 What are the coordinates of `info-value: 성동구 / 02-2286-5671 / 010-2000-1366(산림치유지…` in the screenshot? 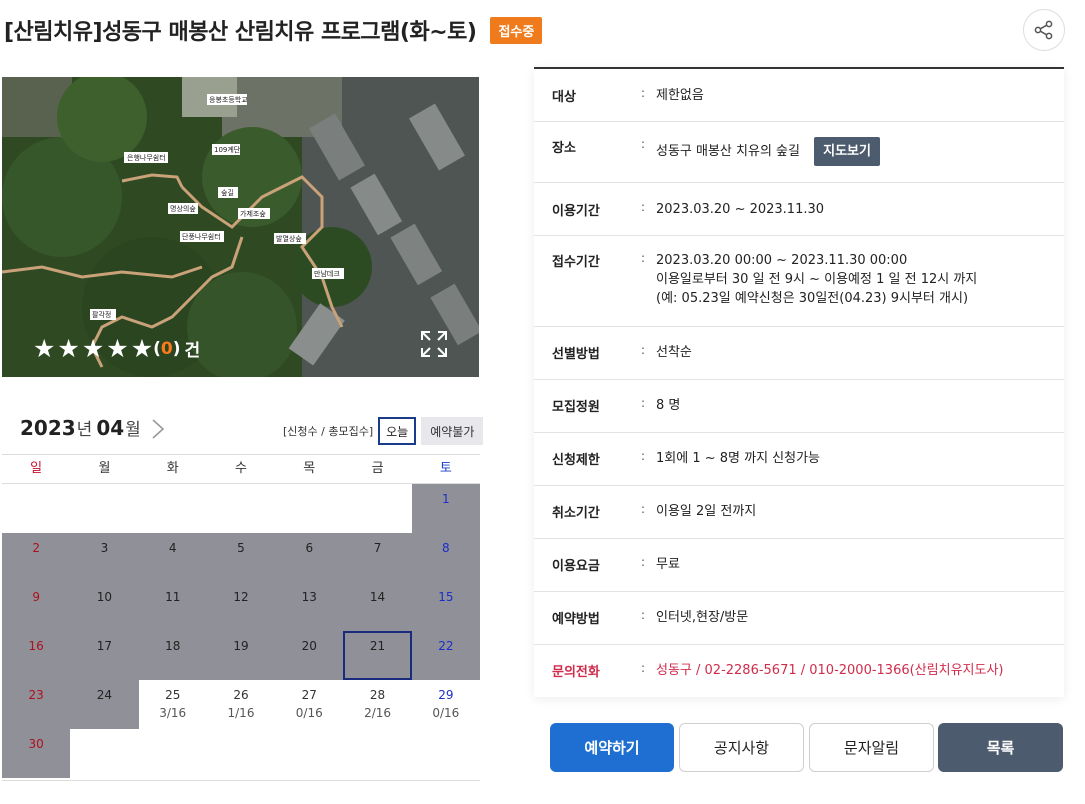 It's located at (830, 670).